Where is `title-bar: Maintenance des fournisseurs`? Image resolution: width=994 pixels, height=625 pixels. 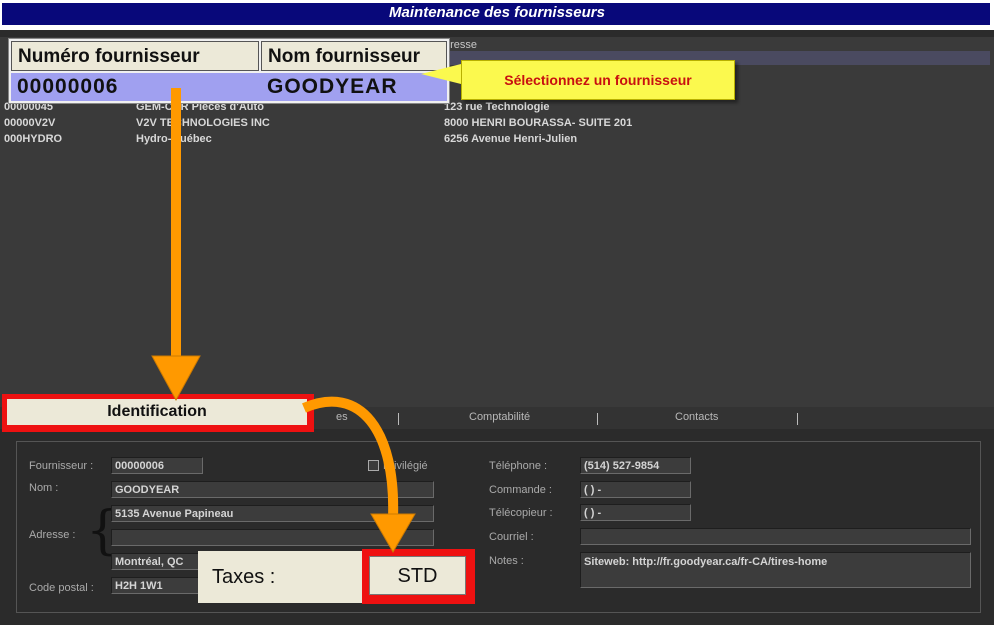 title-bar: Maintenance des fournisseurs is located at coordinates (497, 15).